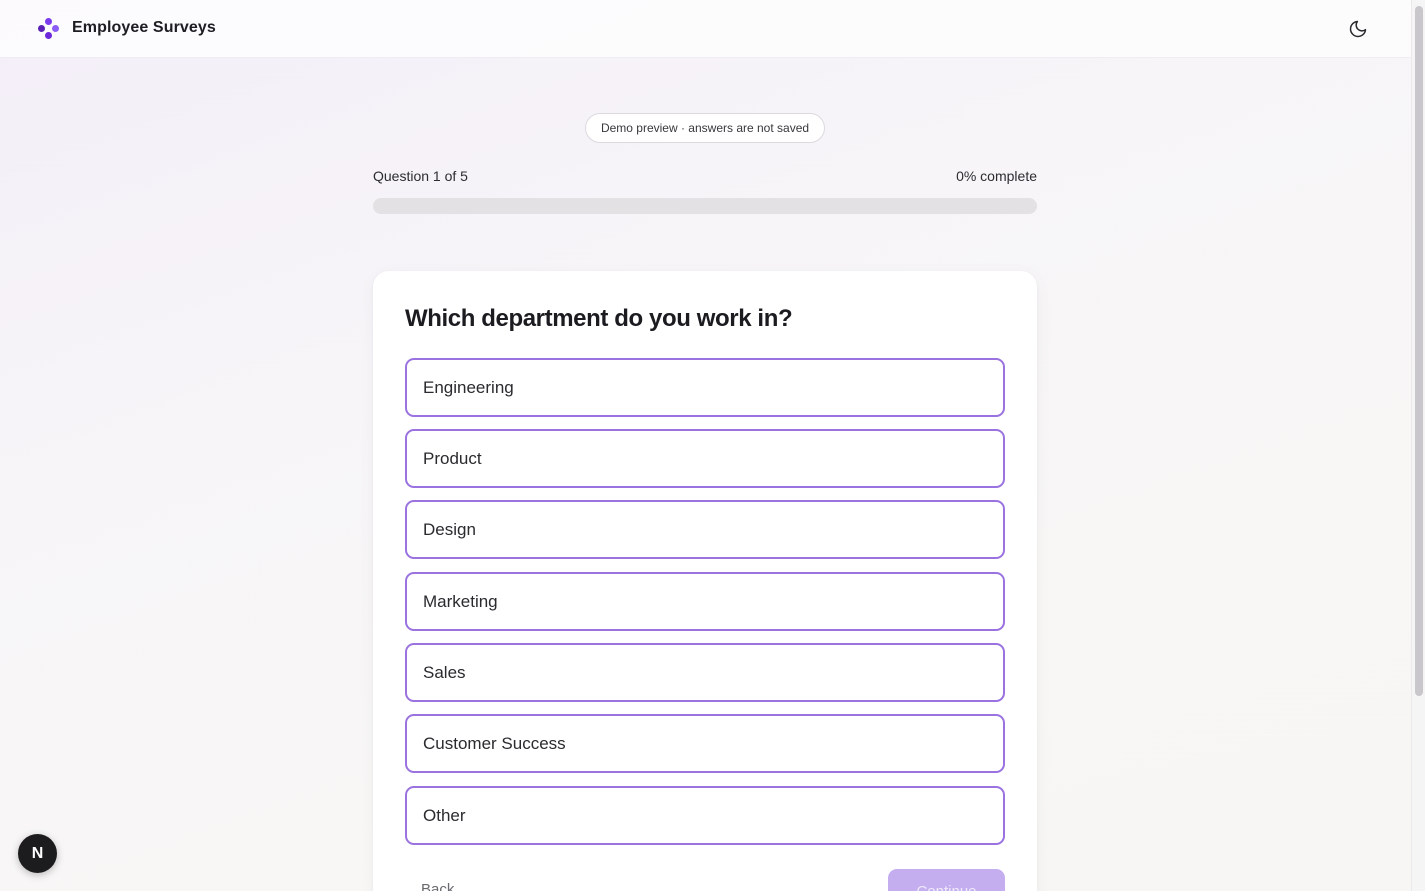 The image size is (1425, 891). What do you see at coordinates (494, 743) in the screenshot?
I see `option-label: Customer Success` at bounding box center [494, 743].